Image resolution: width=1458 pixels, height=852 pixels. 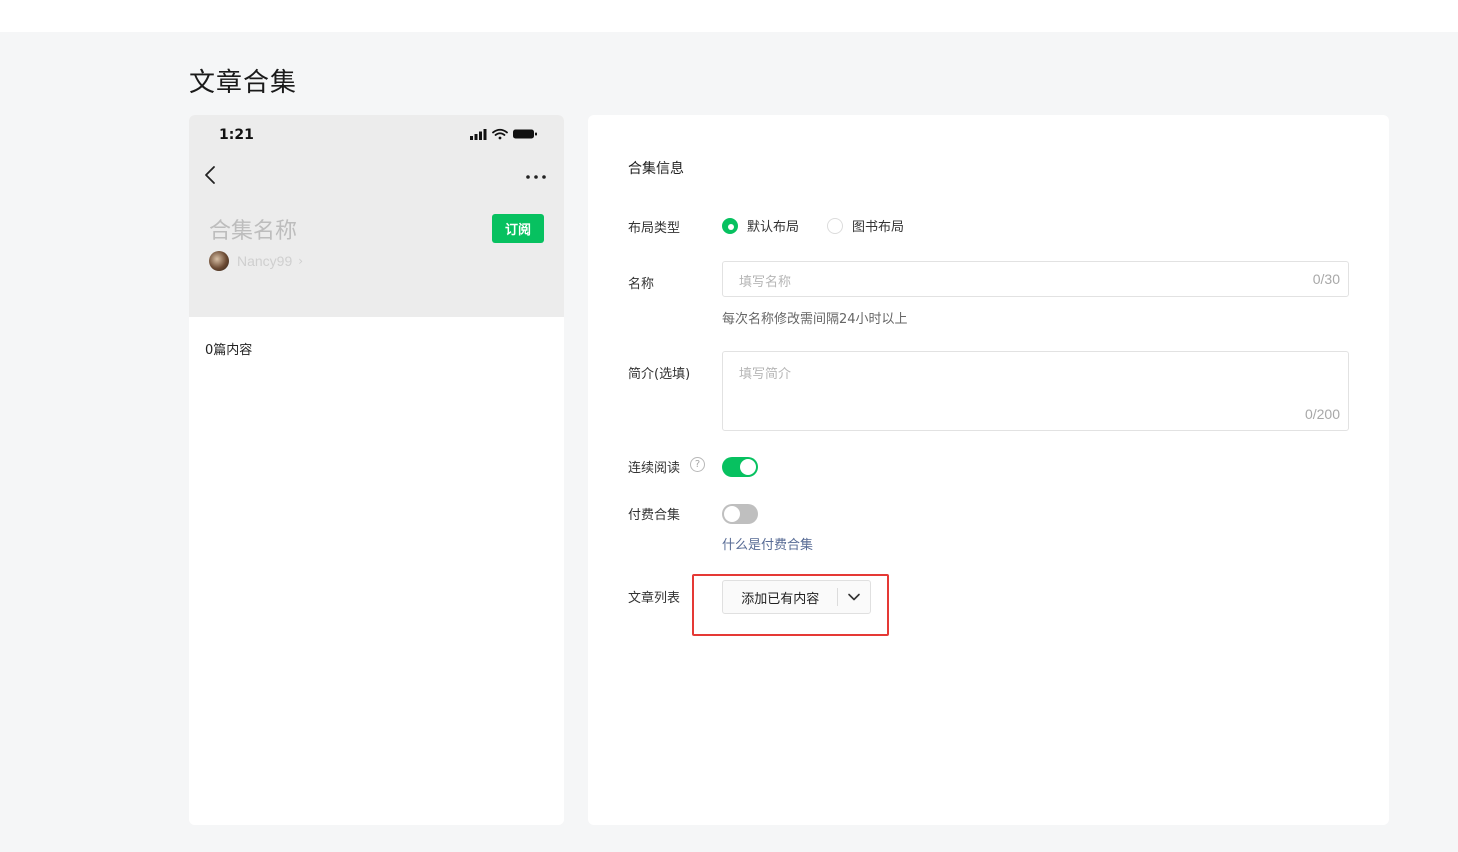 I want to click on radio-default-layout: 默认布局, so click(x=760, y=225).